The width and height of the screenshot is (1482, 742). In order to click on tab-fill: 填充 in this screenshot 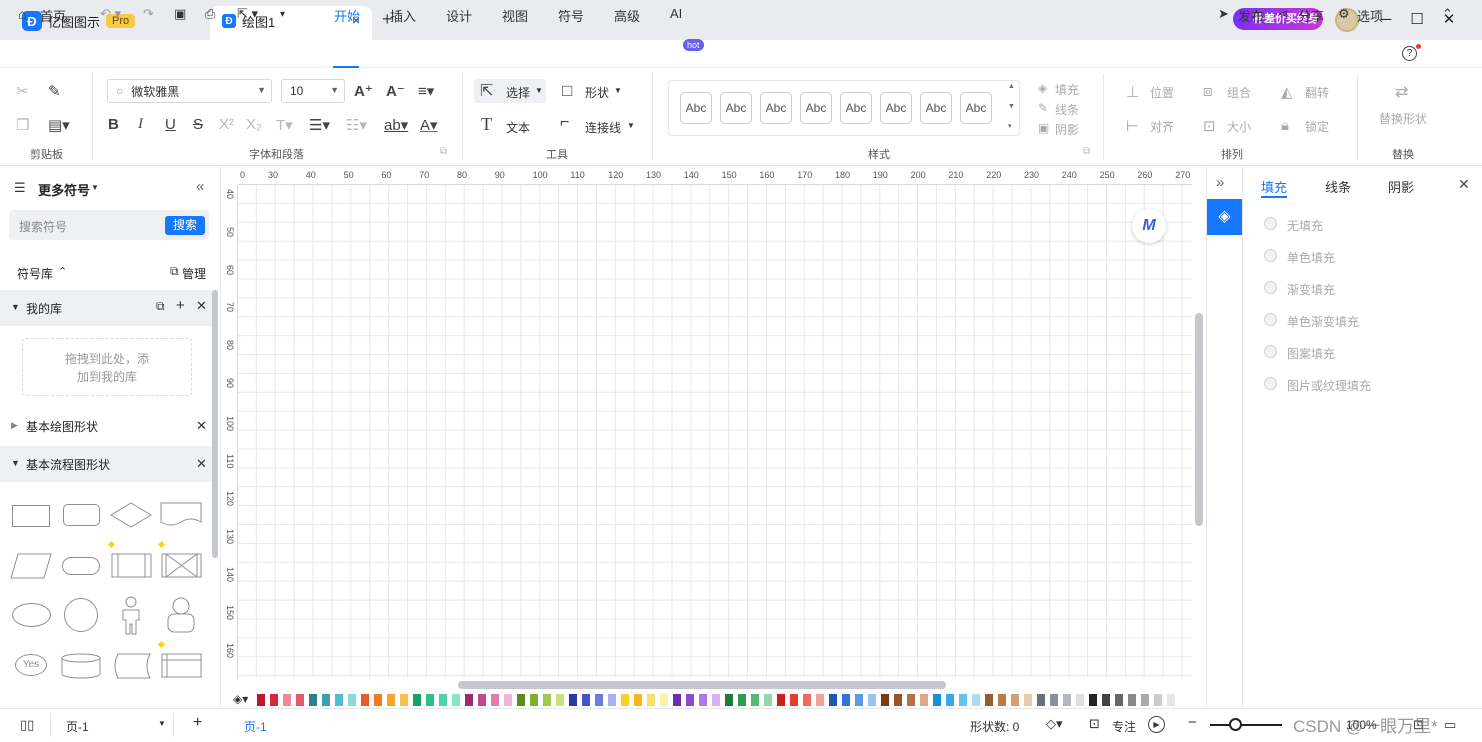, I will do `click(1274, 186)`.